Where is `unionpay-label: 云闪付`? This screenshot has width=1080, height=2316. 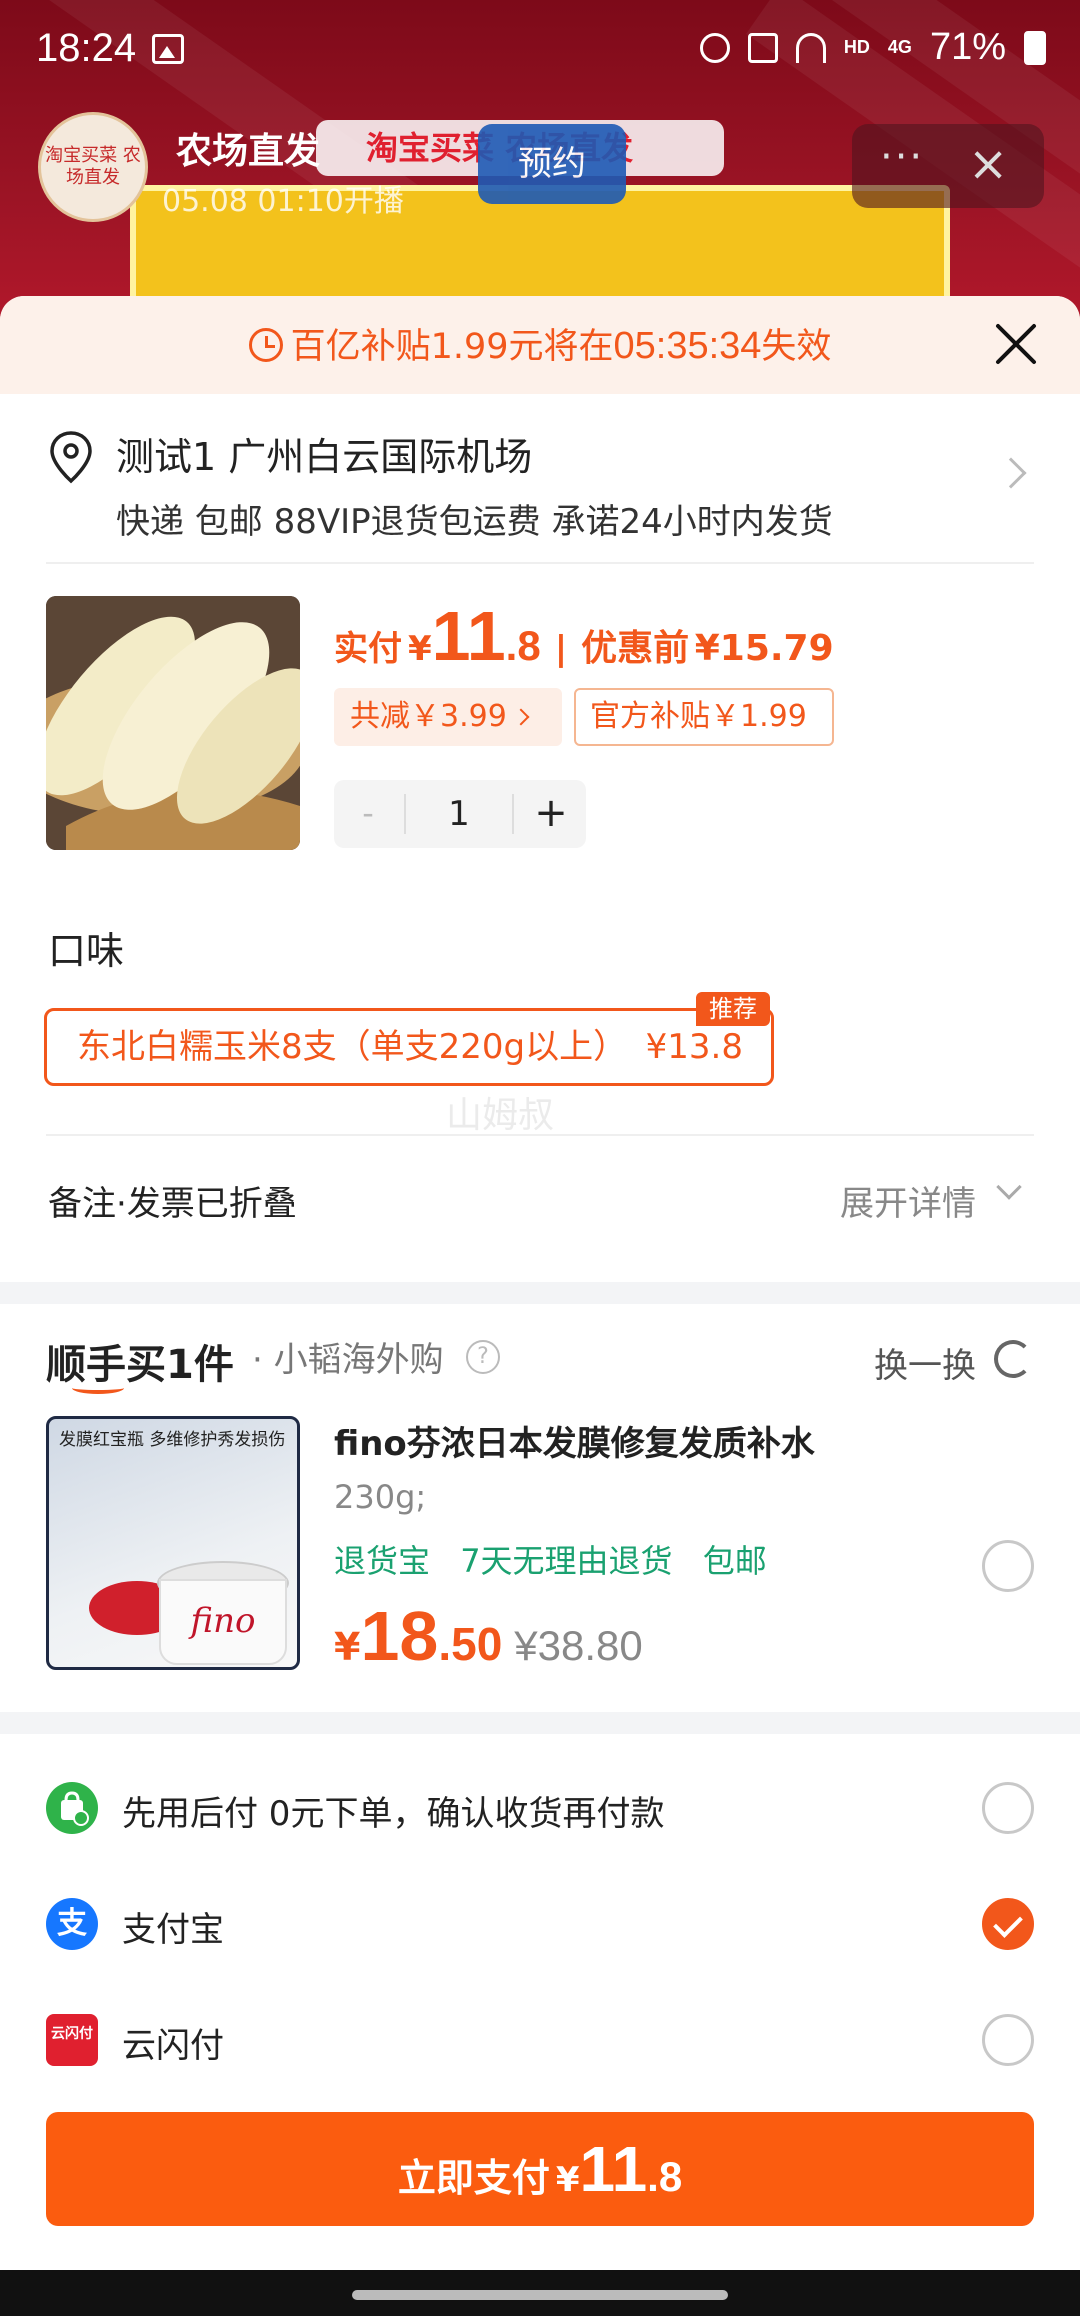 unionpay-label: 云闪付 is located at coordinates (173, 2042).